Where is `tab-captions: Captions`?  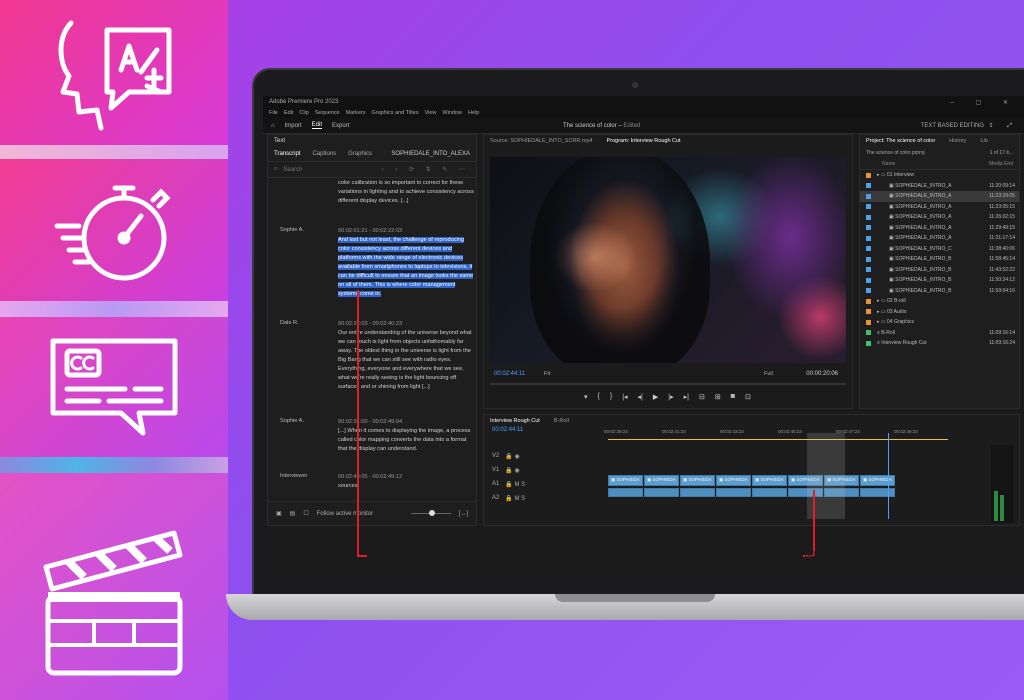
tab-captions: Captions is located at coordinates (324, 154).